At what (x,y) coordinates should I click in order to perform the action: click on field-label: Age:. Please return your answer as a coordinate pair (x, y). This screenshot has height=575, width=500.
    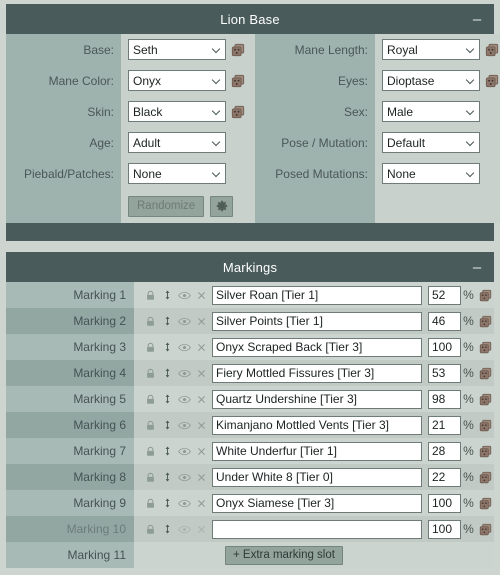
    Looking at the image, I should click on (101, 142).